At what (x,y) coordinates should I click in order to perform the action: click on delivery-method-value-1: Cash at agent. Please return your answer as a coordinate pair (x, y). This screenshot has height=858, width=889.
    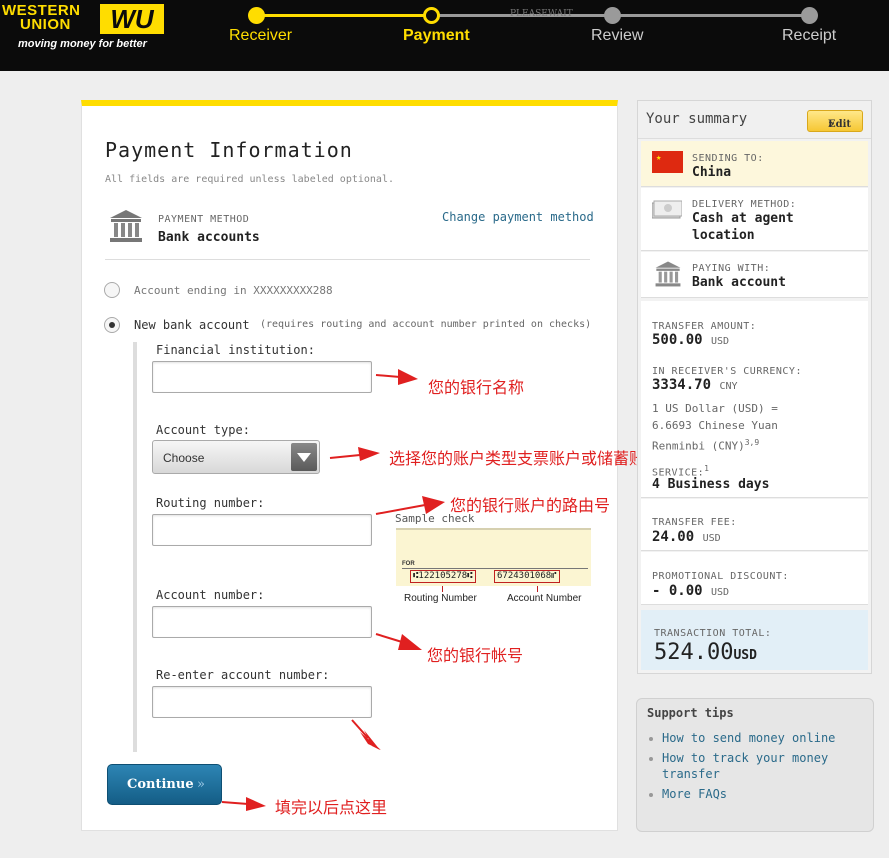
    Looking at the image, I should click on (743, 218).